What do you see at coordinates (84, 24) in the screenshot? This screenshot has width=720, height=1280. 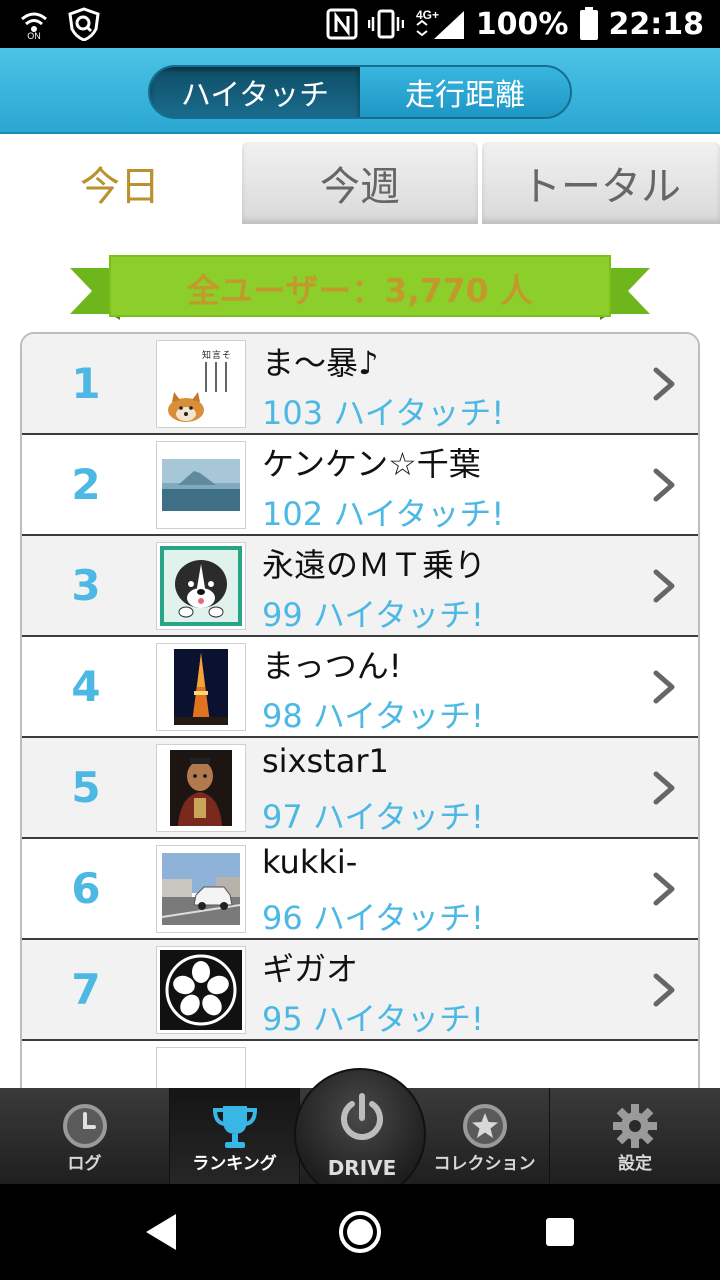 I see `shield-app-icon` at bounding box center [84, 24].